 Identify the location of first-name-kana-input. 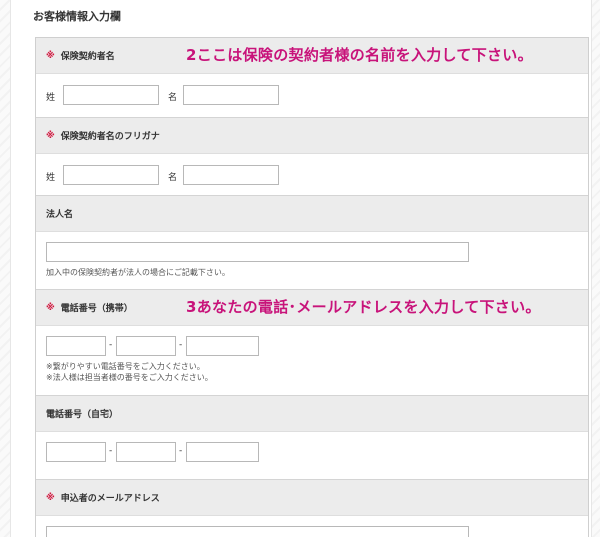
(231, 175).